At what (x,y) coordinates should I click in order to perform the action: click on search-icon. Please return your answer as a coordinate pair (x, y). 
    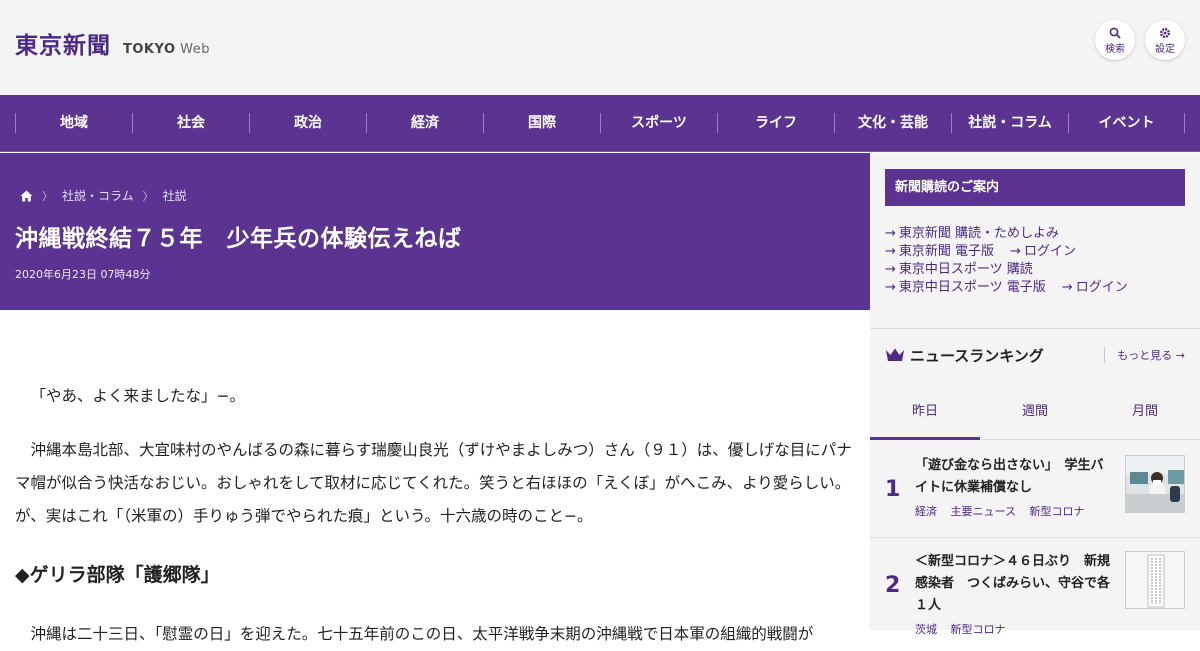
    Looking at the image, I should click on (1115, 33).